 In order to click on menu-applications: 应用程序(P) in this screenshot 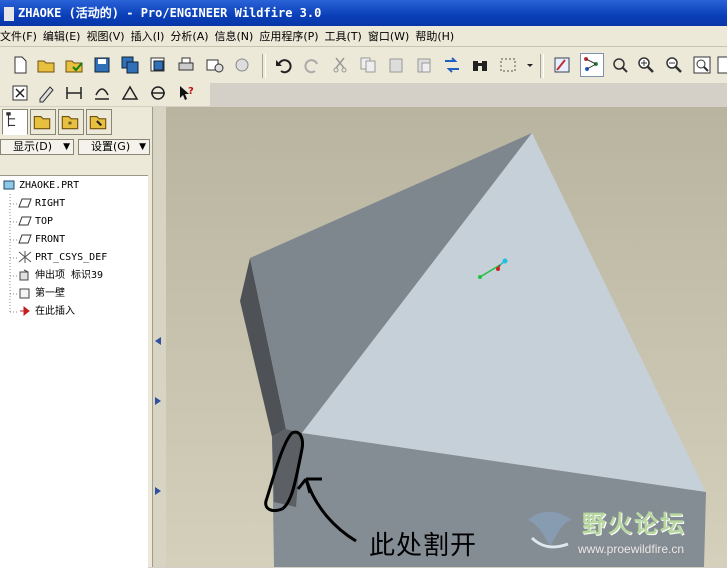, I will do `click(291, 36)`.